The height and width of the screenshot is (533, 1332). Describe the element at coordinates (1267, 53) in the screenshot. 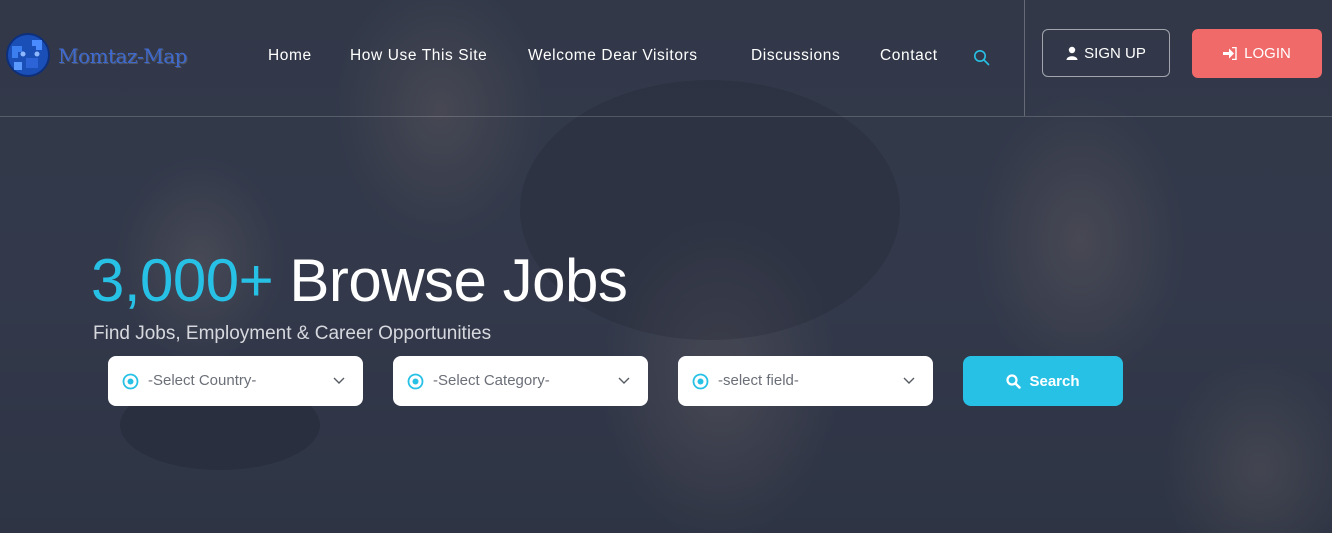

I see `login-label: LOGIN` at that location.